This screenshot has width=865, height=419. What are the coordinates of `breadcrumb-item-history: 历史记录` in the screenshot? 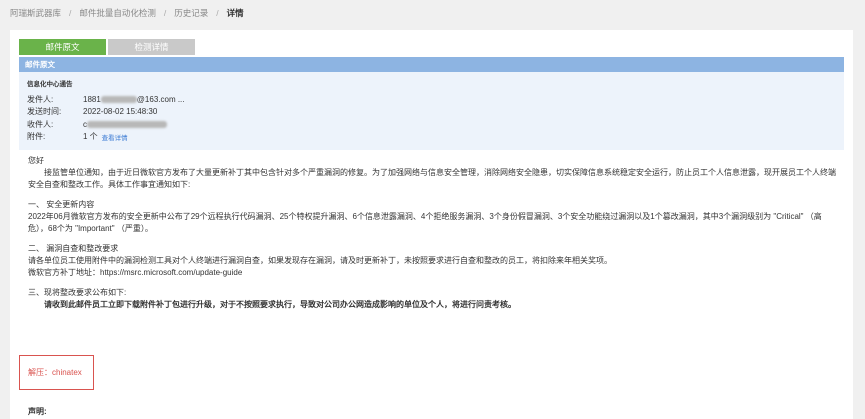 It's located at (191, 13).